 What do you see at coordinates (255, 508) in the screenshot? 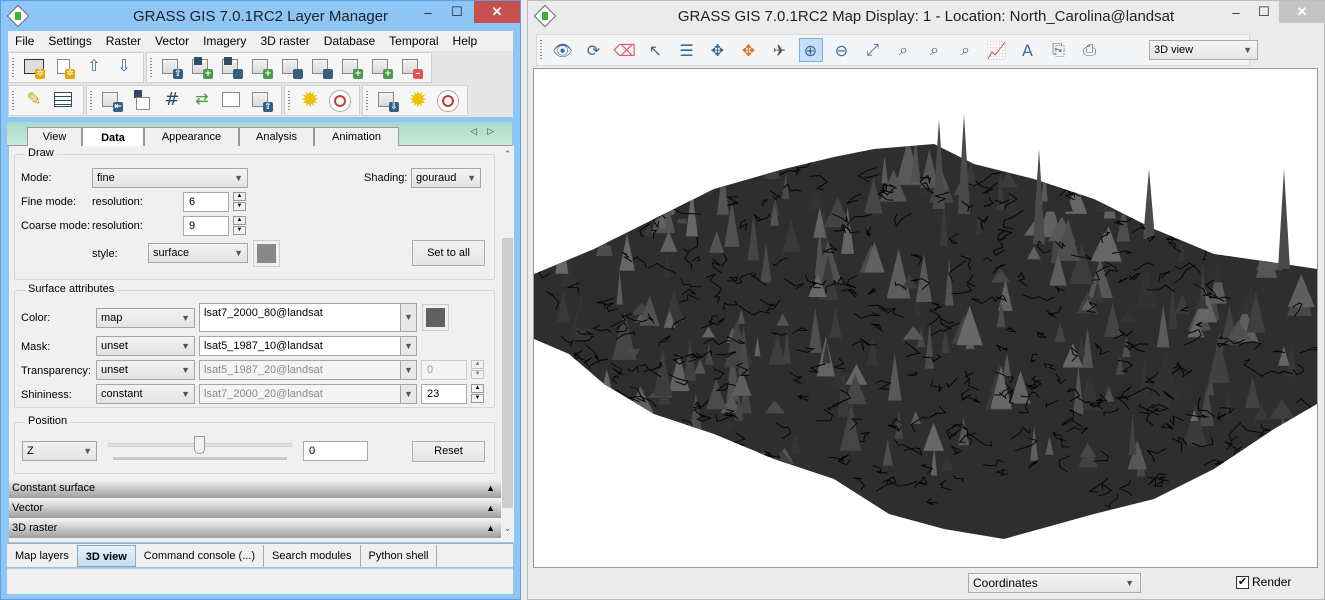
I see `vector-section: Vector ▲` at bounding box center [255, 508].